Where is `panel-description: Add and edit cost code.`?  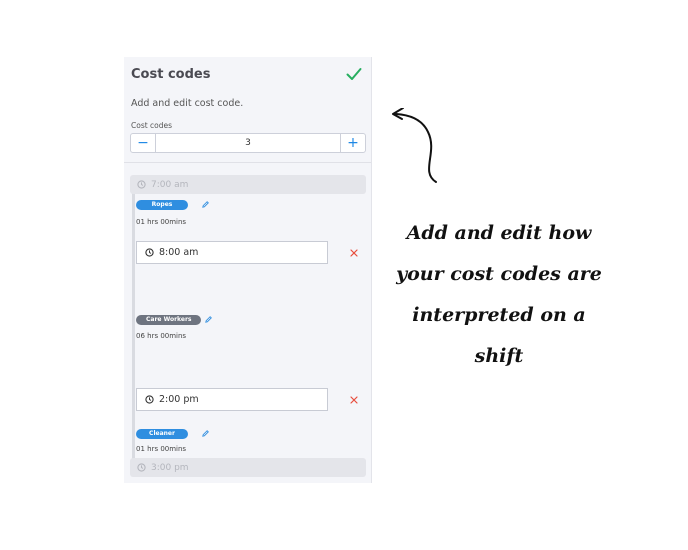 panel-description: Add and edit cost code. is located at coordinates (187, 103).